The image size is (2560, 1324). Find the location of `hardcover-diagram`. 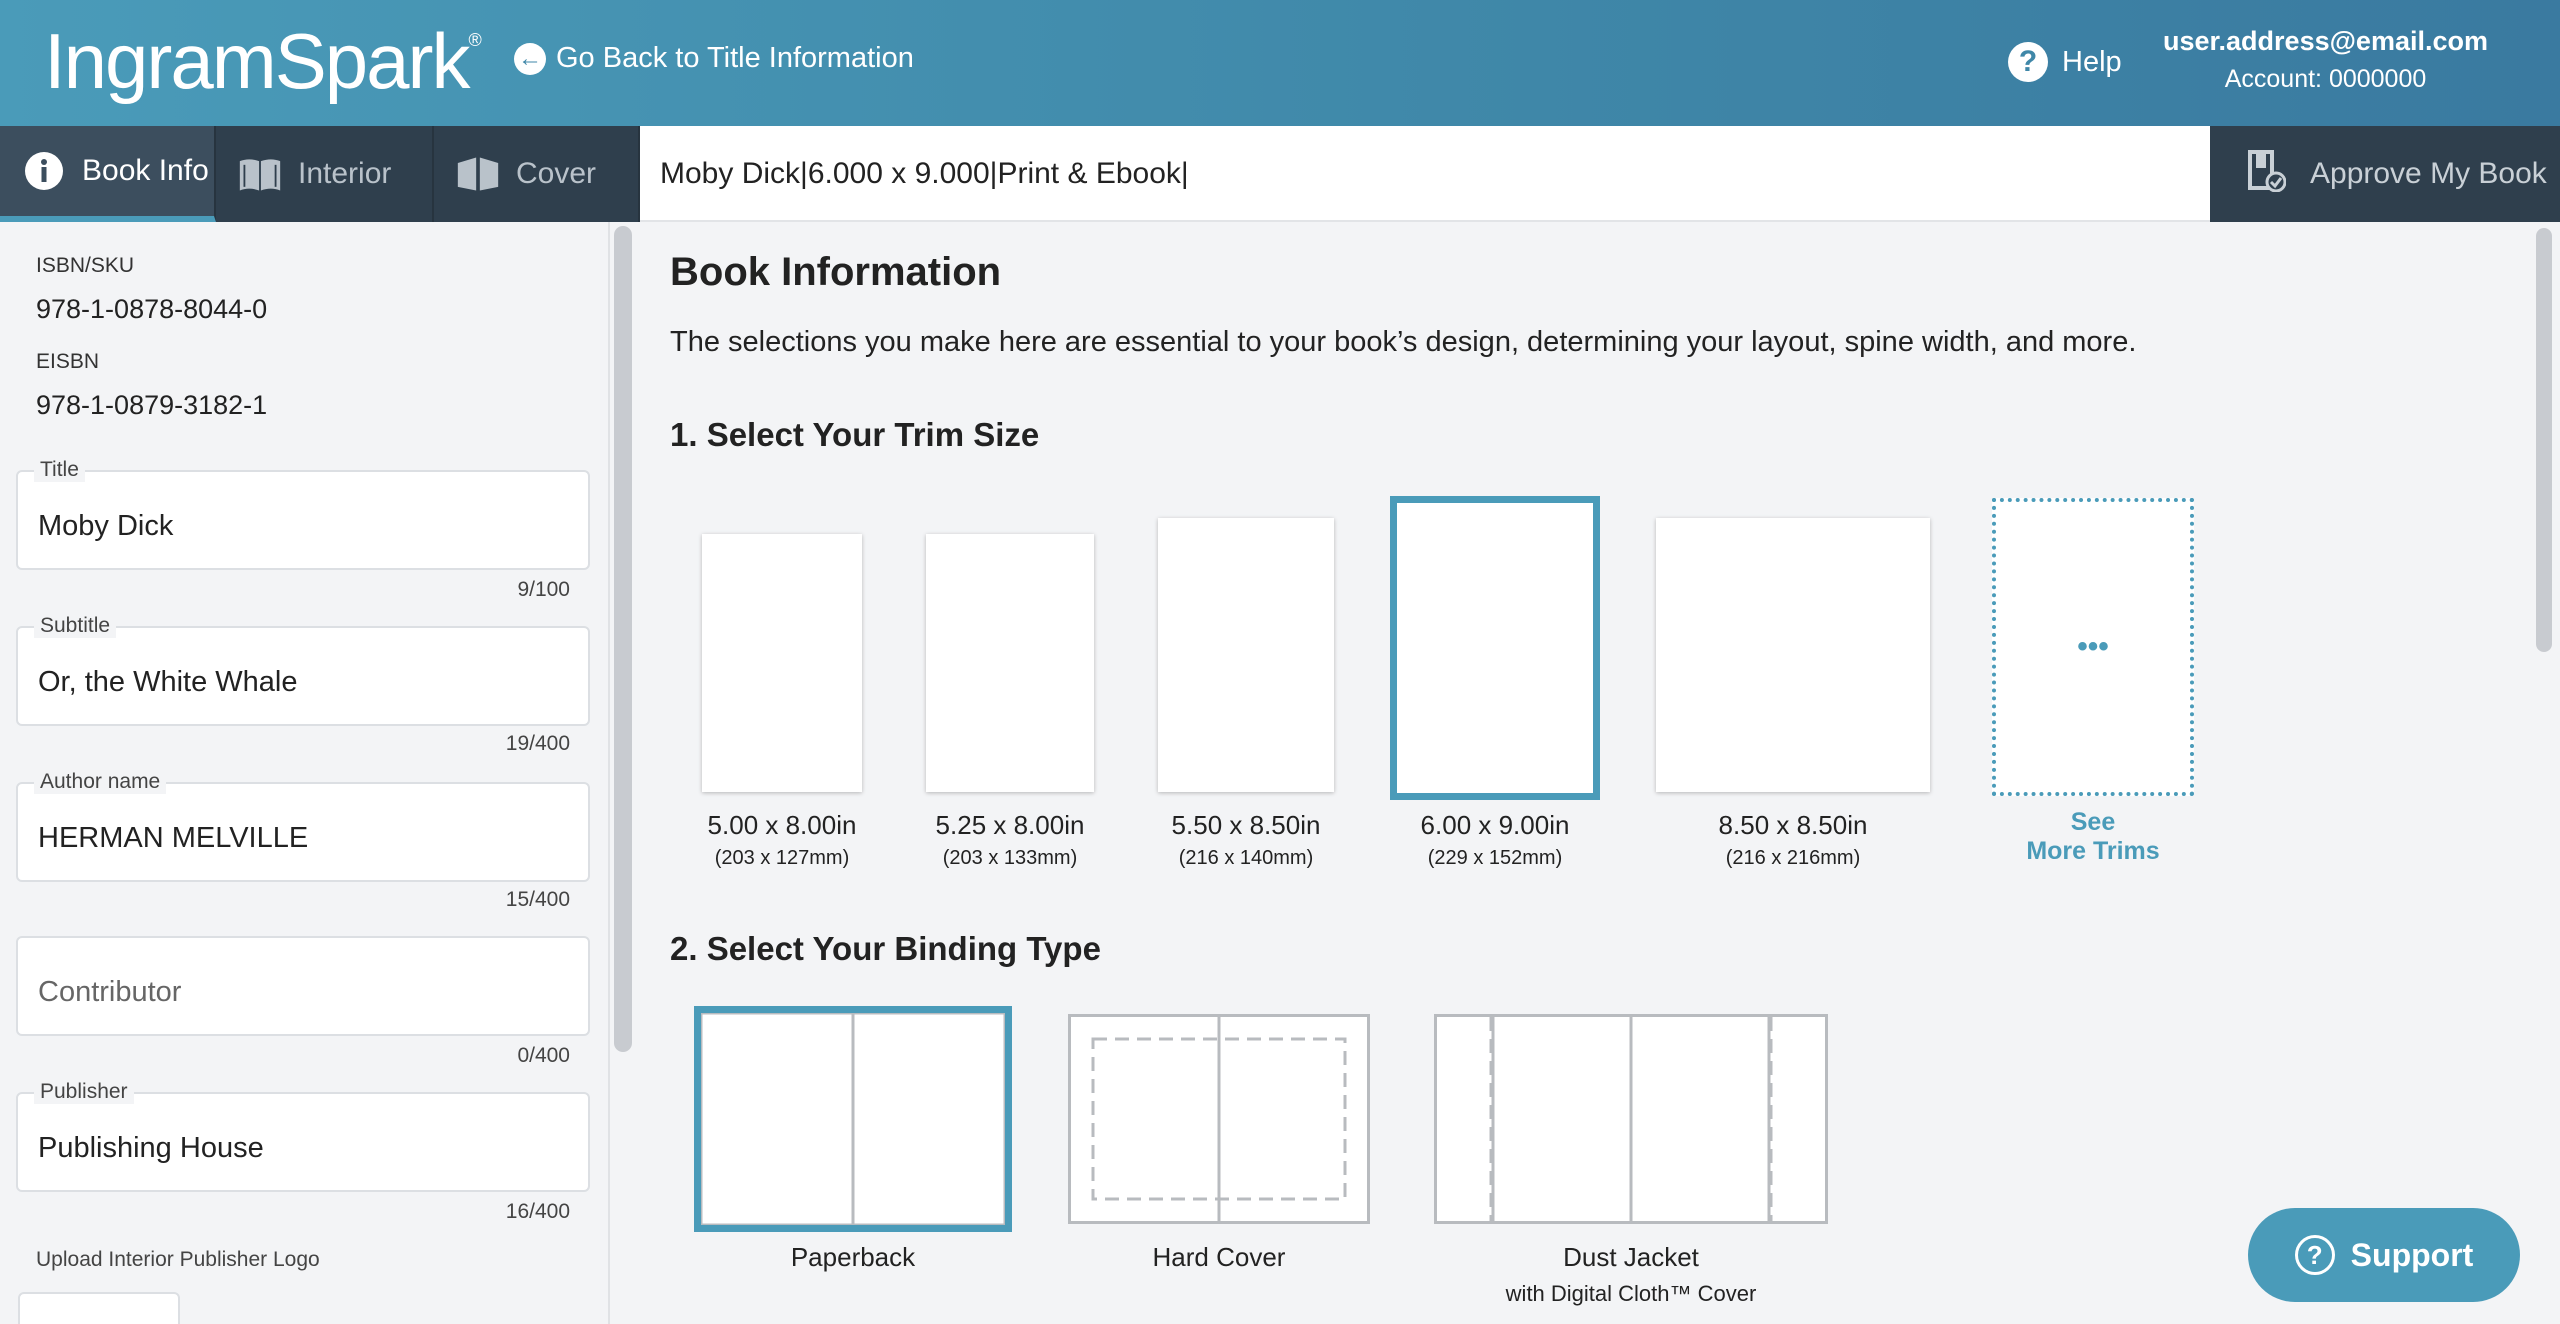

hardcover-diagram is located at coordinates (1219, 1119).